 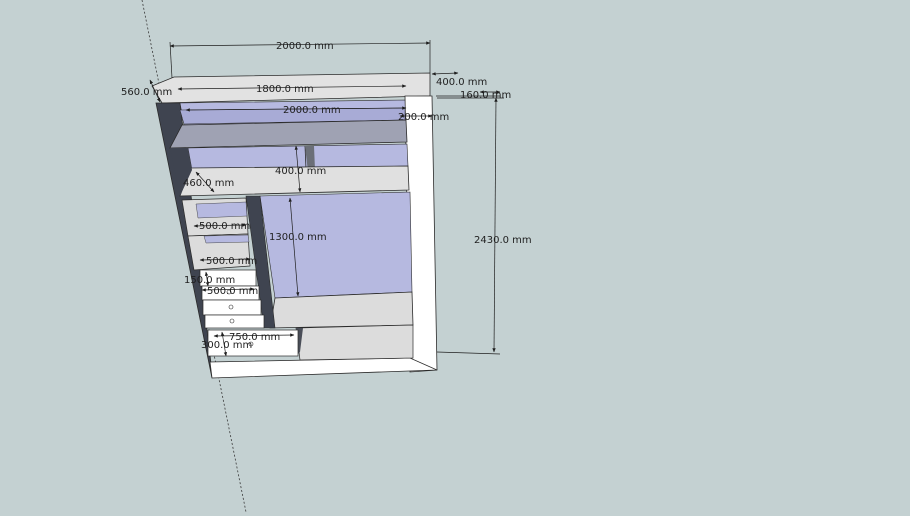 What do you see at coordinates (323, 368) in the screenshot?
I see `bottom-plinth` at bounding box center [323, 368].